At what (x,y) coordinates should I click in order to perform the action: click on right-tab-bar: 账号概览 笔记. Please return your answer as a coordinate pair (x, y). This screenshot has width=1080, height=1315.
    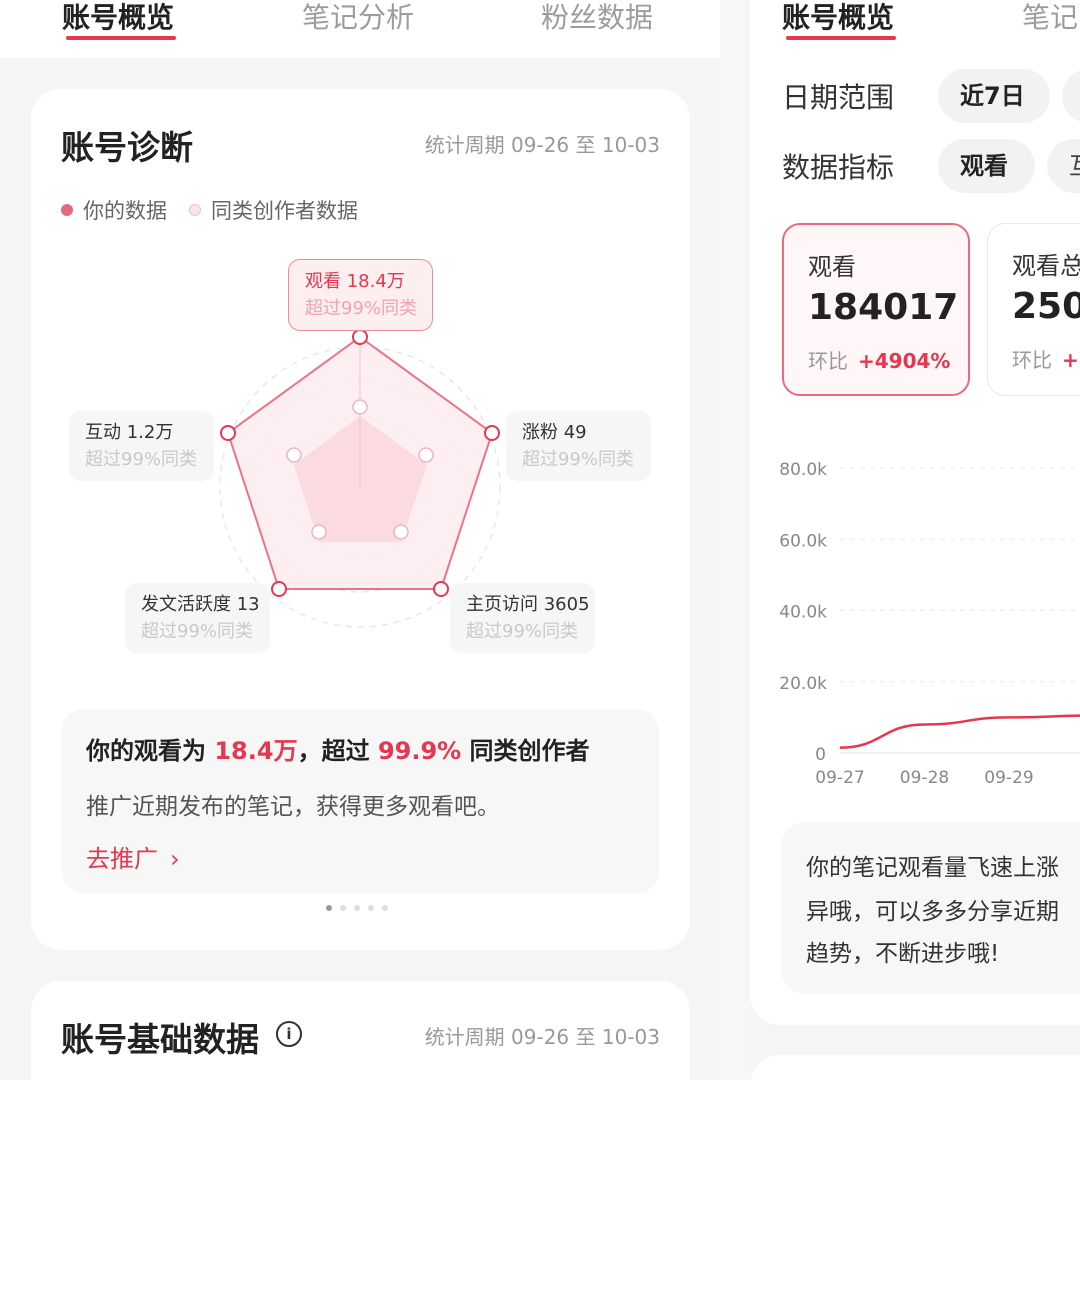
    Looking at the image, I should click on (915, 29).